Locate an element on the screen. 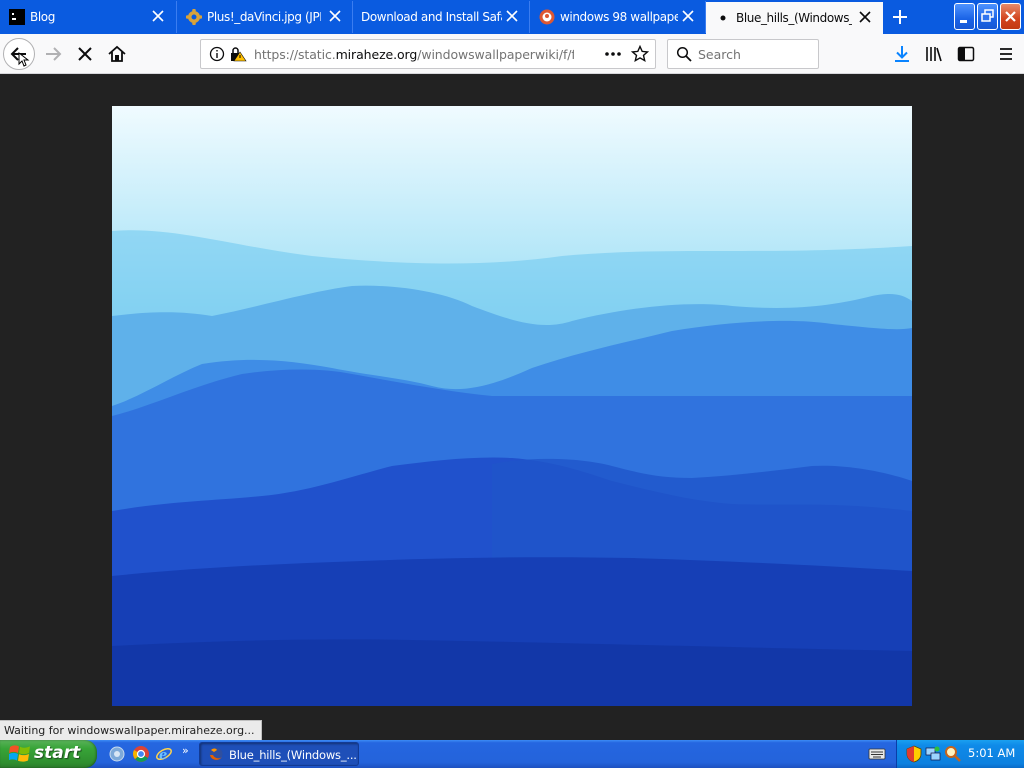 The height and width of the screenshot is (768, 1024). internet-explorer-icon: e is located at coordinates (164, 754).